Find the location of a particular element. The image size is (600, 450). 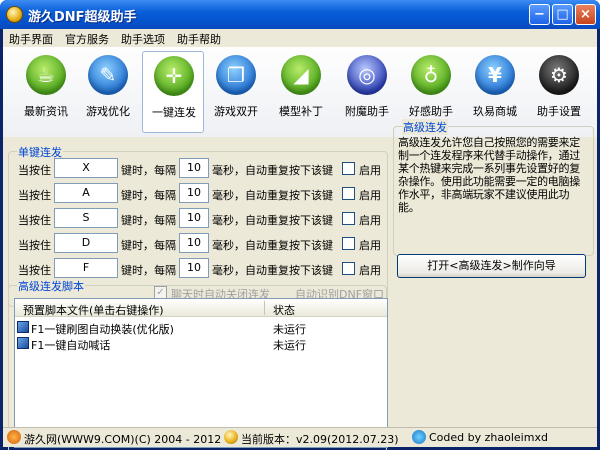

advanced-wizard-button: 打开<高级连发>制作向导 is located at coordinates (491, 266).